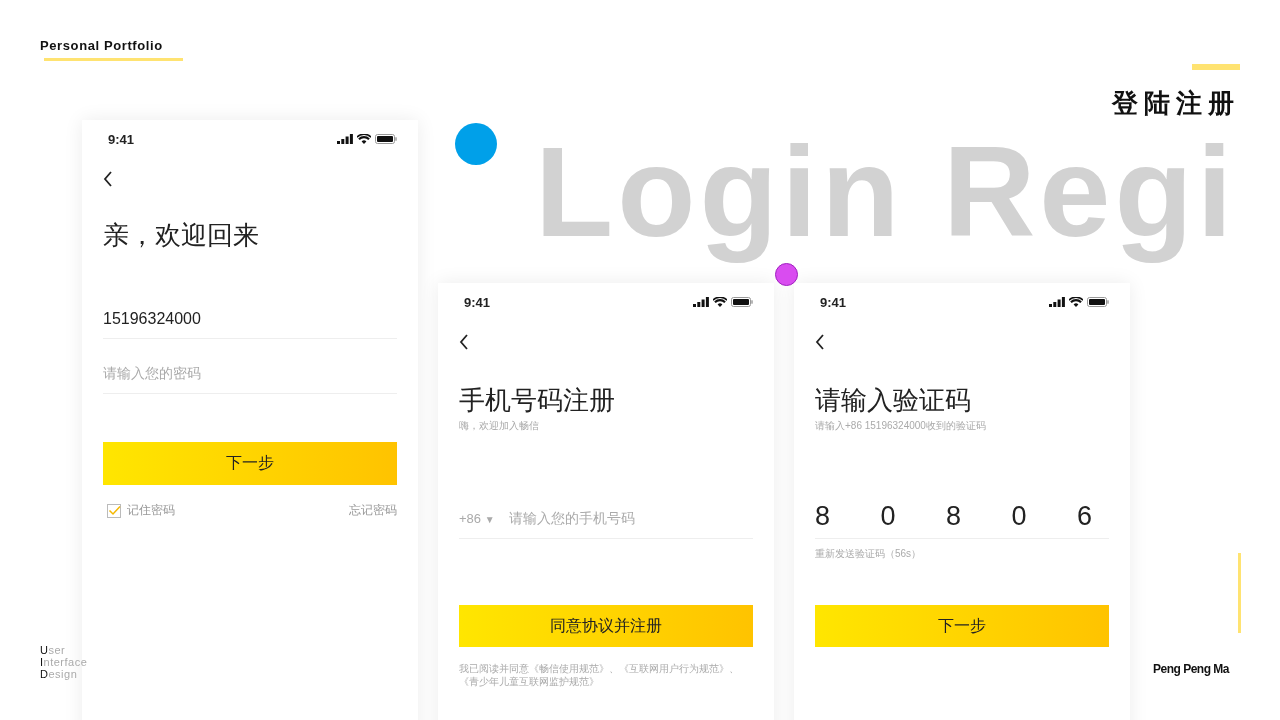  What do you see at coordinates (1176, 104) in the screenshot?
I see `page-title: 登陆注册` at bounding box center [1176, 104].